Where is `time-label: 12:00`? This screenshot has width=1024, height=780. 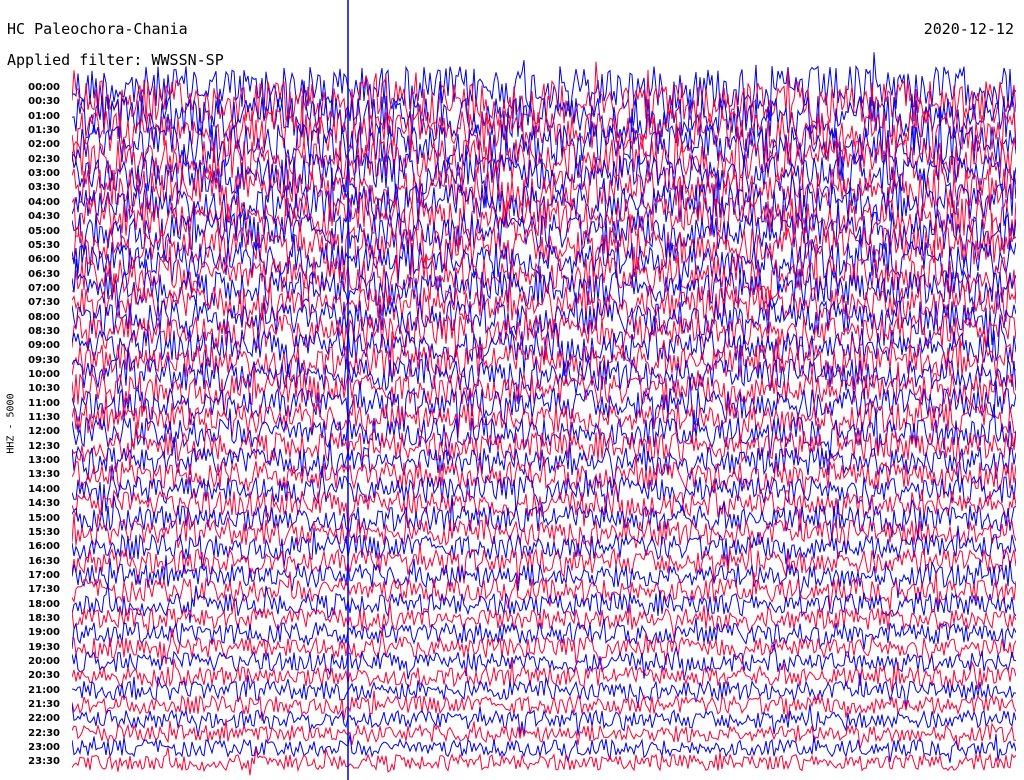 time-label: 12:00 is located at coordinates (44, 432).